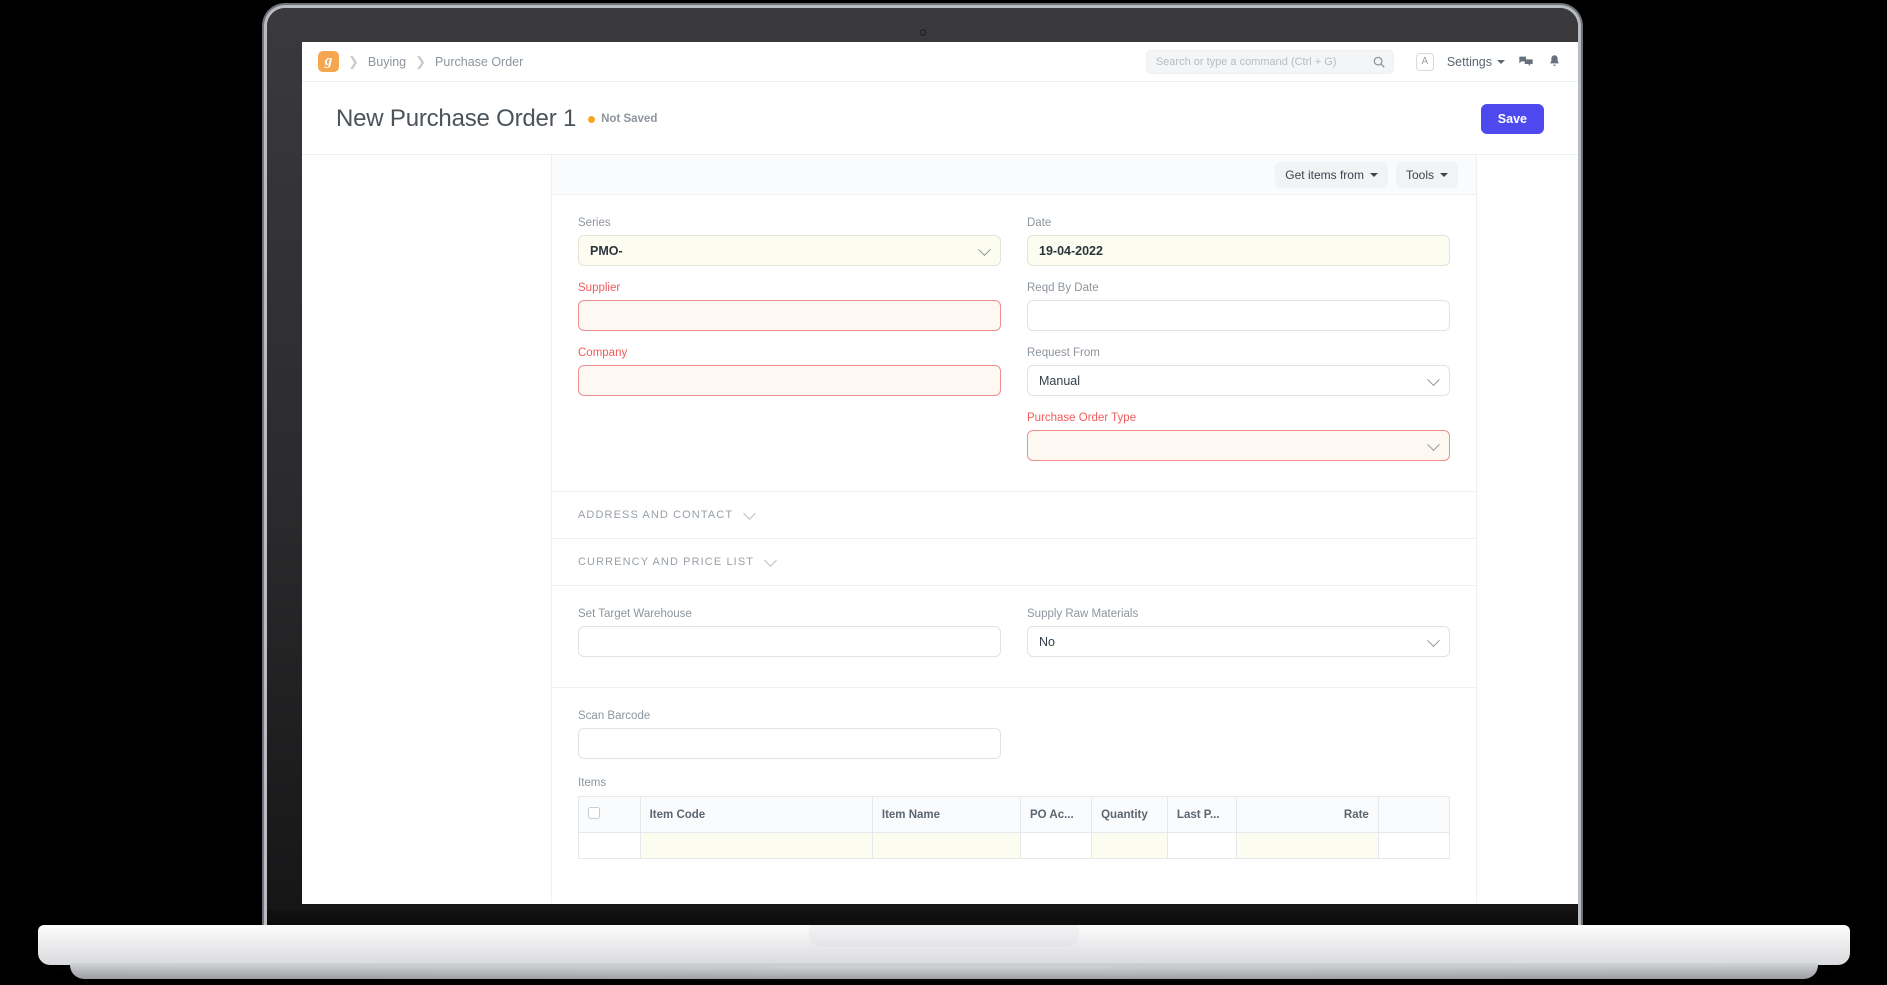 This screenshot has width=1887, height=985. I want to click on section-address-and-contact: Address and Contact, so click(1014, 515).